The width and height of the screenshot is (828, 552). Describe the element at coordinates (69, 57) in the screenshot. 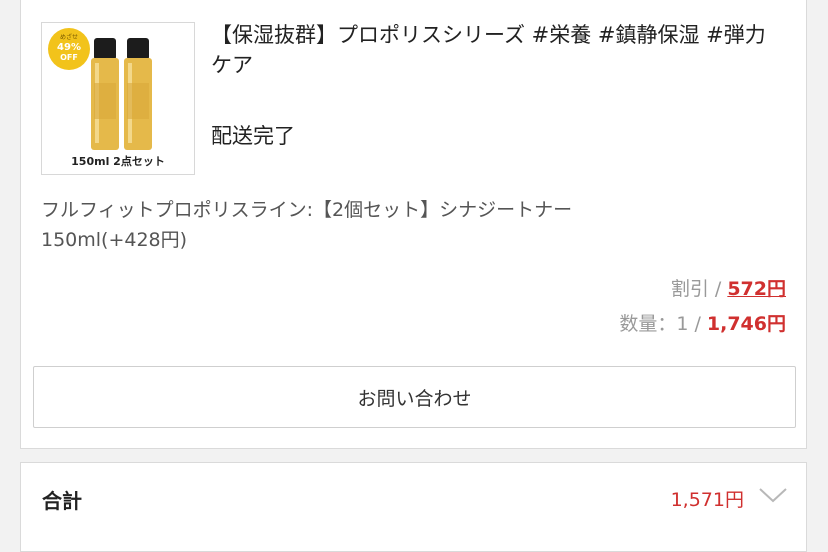

I see `svg-text: OFF` at that location.